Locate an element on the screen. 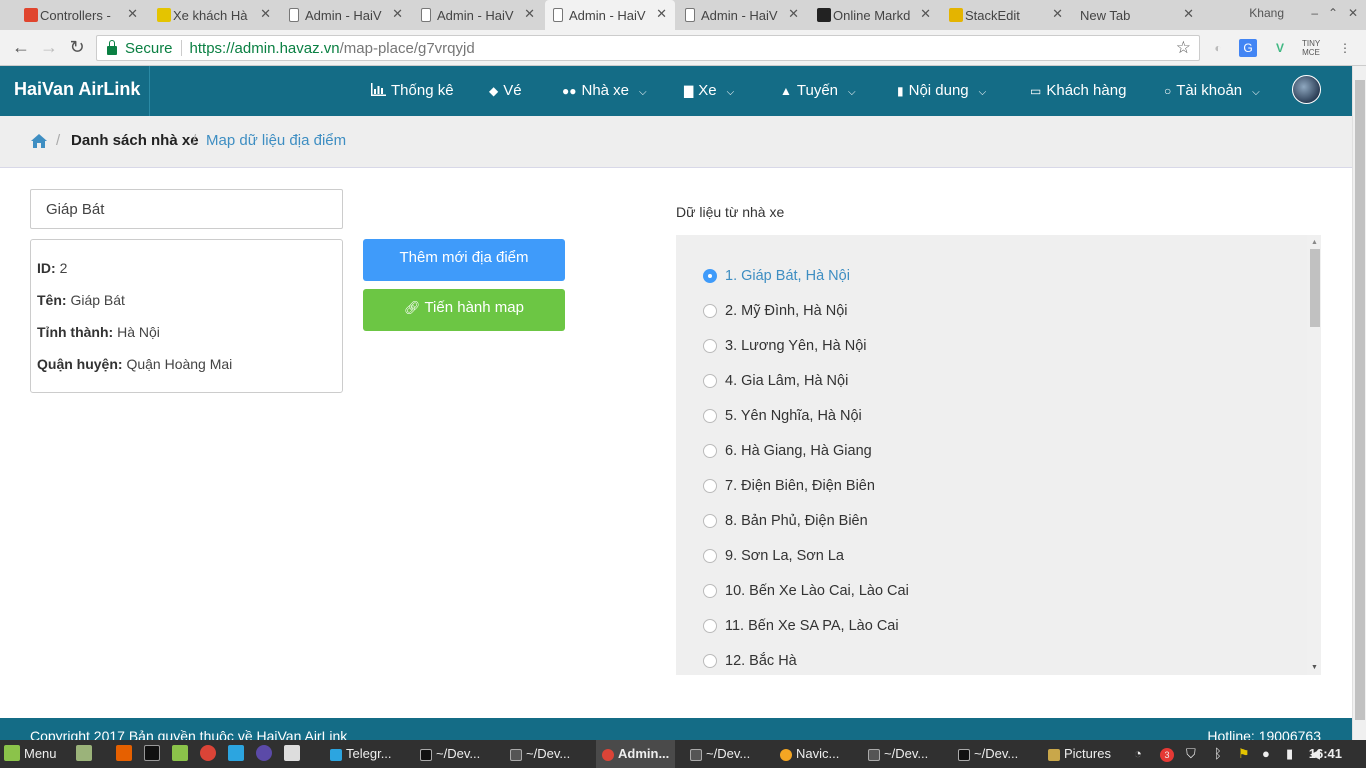 This screenshot has height=768, width=1366. profile-name: Khang is located at coordinates (1266, 13).